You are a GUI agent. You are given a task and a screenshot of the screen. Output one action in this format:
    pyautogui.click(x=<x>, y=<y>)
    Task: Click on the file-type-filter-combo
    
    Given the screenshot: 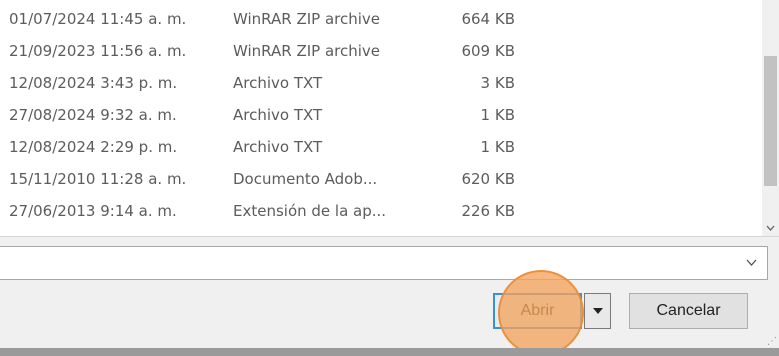 What is the action you would take?
    pyautogui.click(x=384, y=263)
    